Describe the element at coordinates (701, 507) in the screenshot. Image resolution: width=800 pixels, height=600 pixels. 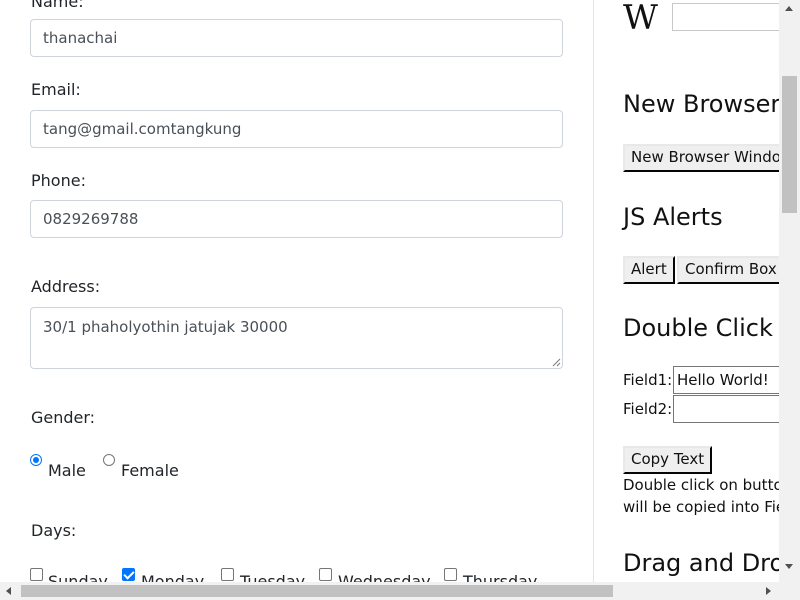
I see `double-click-desc-line2: will be copied into Field2.` at that location.